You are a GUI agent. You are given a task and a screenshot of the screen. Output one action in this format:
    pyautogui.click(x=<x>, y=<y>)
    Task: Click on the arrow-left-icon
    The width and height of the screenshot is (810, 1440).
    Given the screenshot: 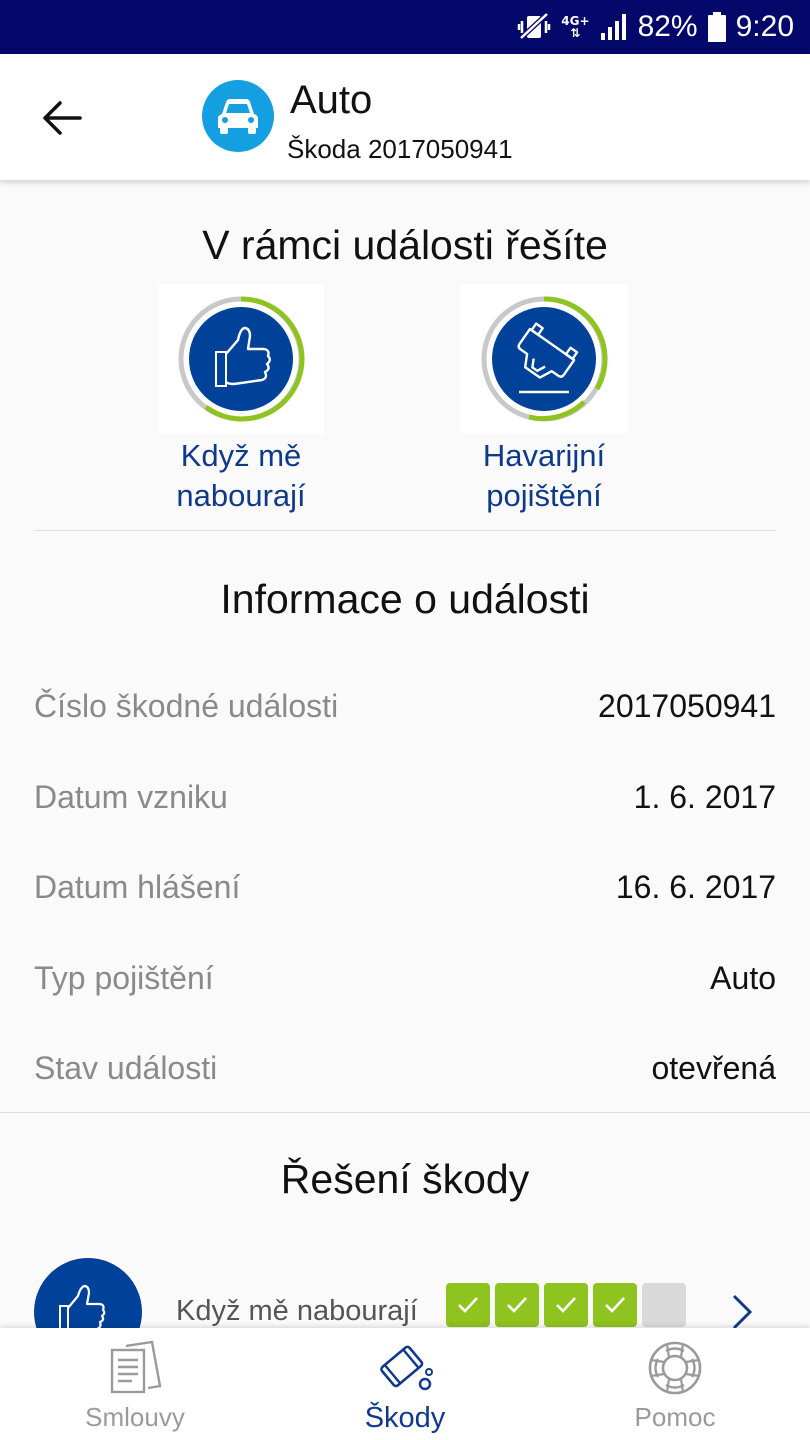 What is the action you would take?
    pyautogui.click(x=62, y=118)
    